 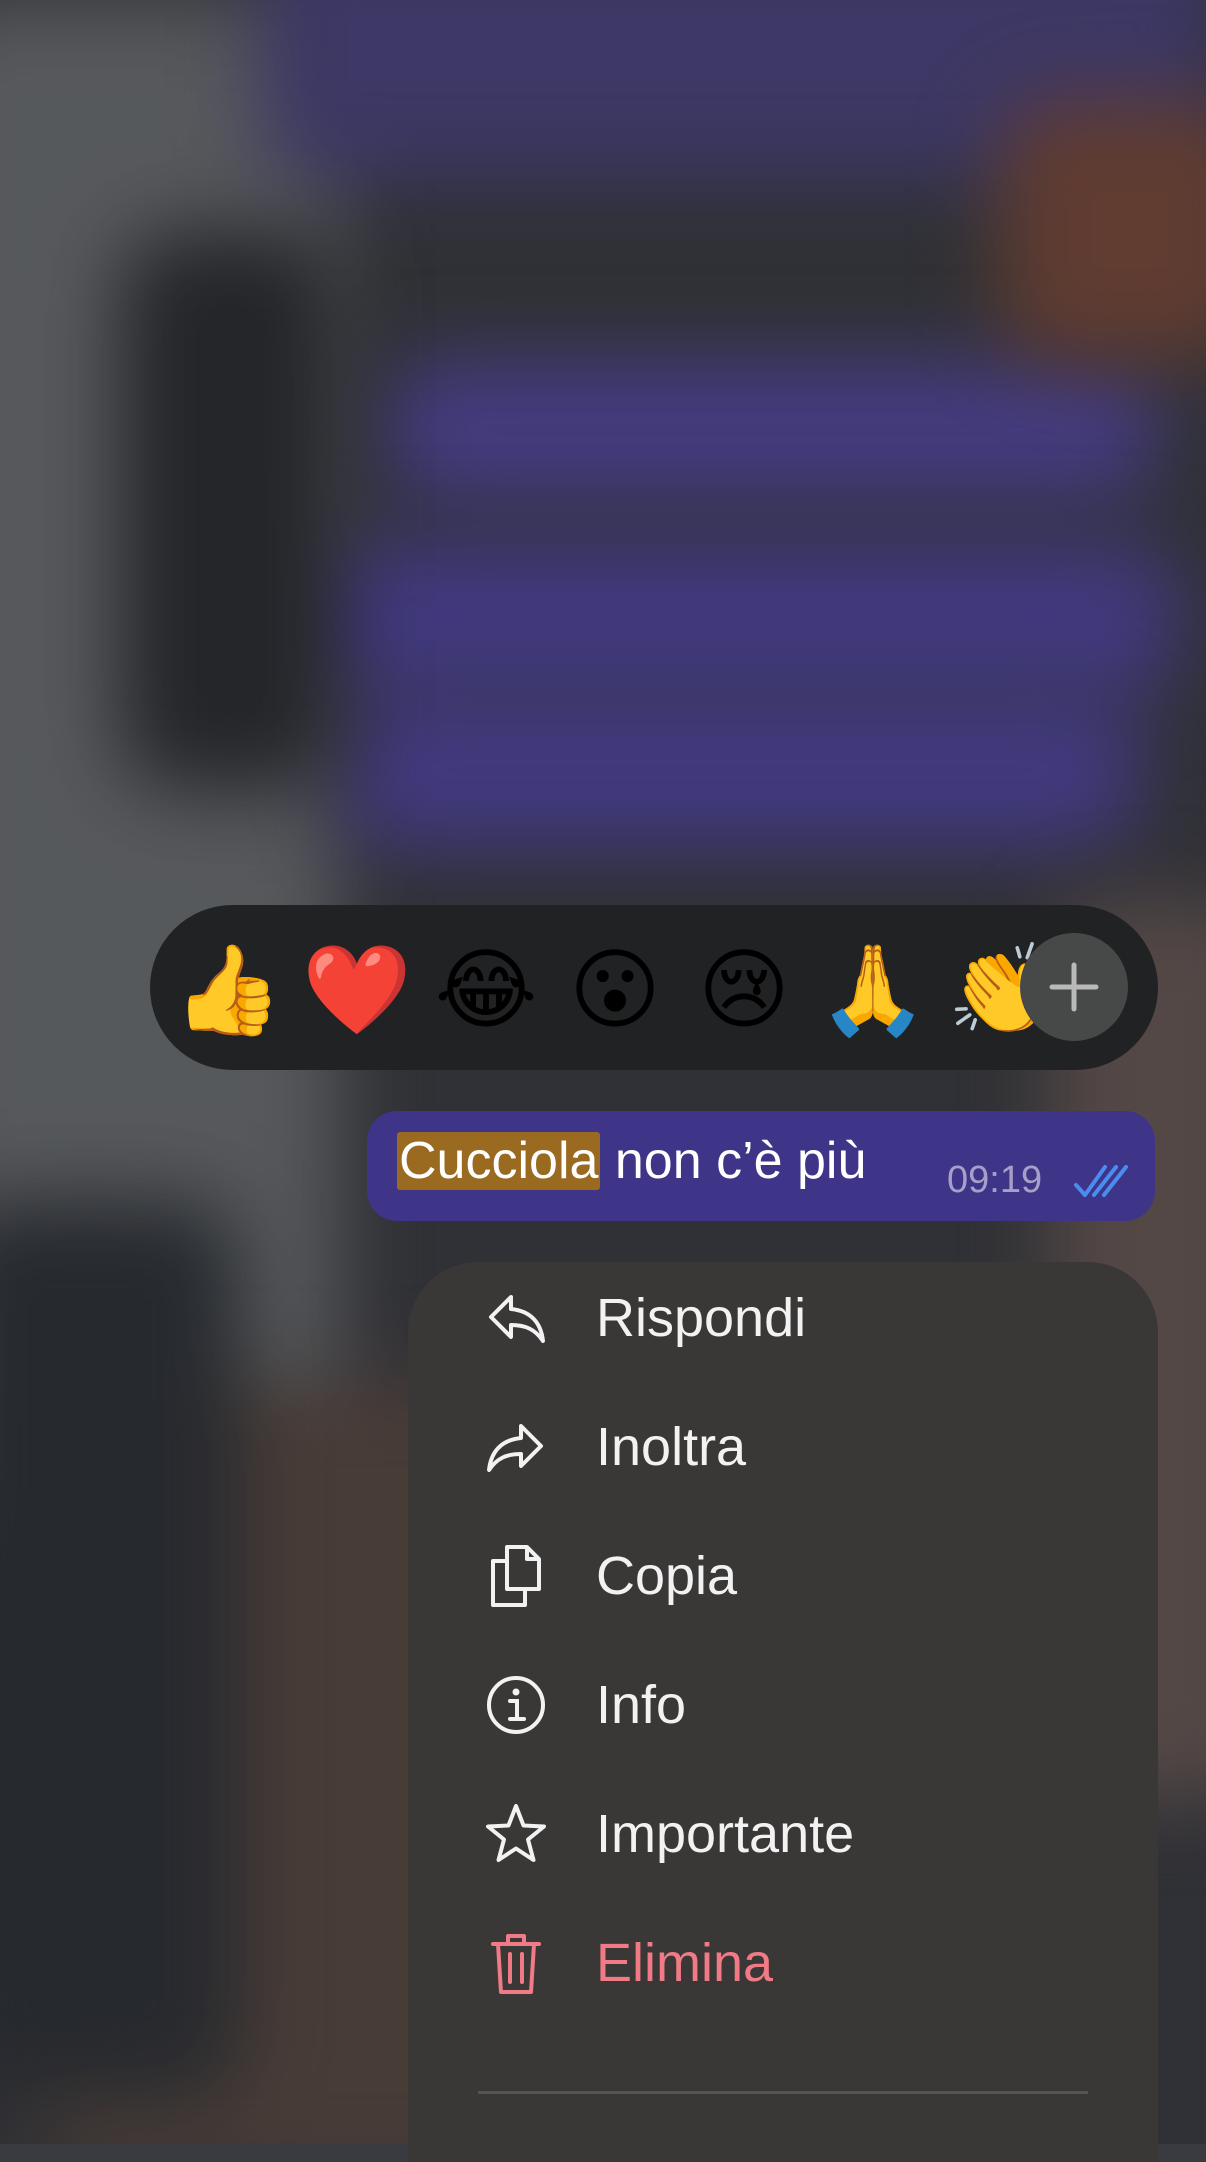 I want to click on reaction-praying: 🙏, so click(x=873, y=990).